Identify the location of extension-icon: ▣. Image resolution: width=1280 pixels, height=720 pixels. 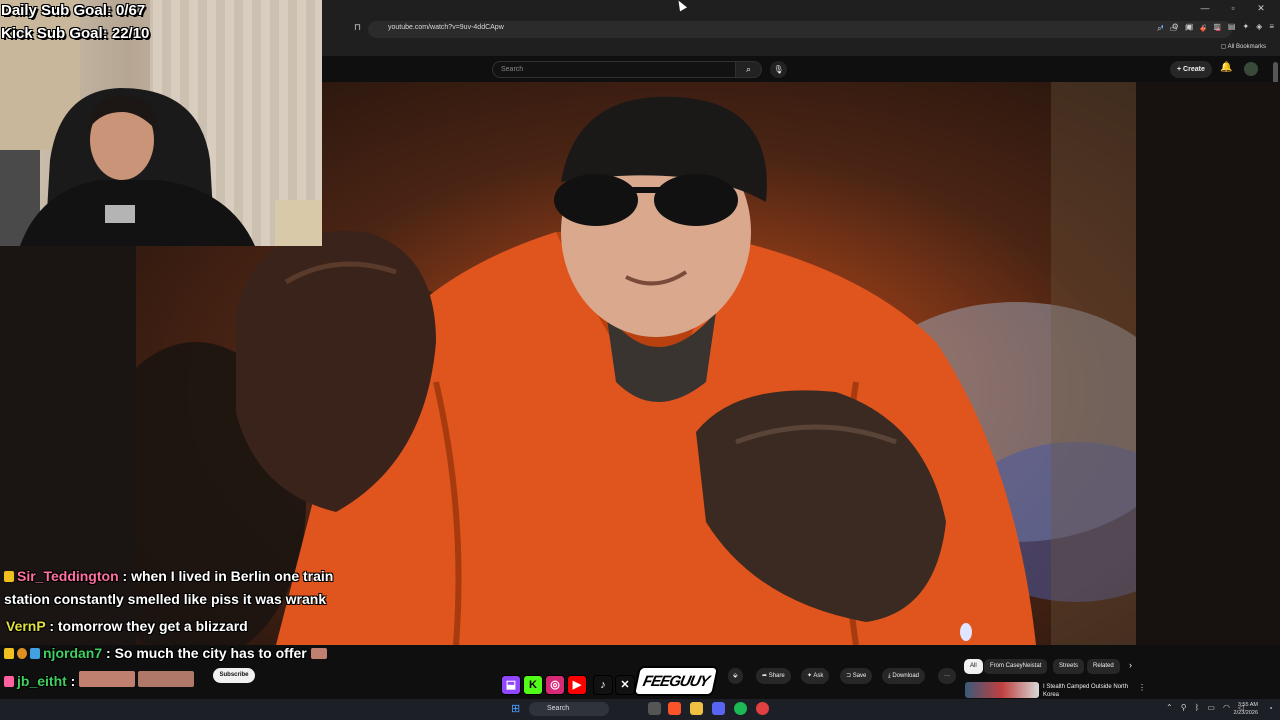
(1190, 26).